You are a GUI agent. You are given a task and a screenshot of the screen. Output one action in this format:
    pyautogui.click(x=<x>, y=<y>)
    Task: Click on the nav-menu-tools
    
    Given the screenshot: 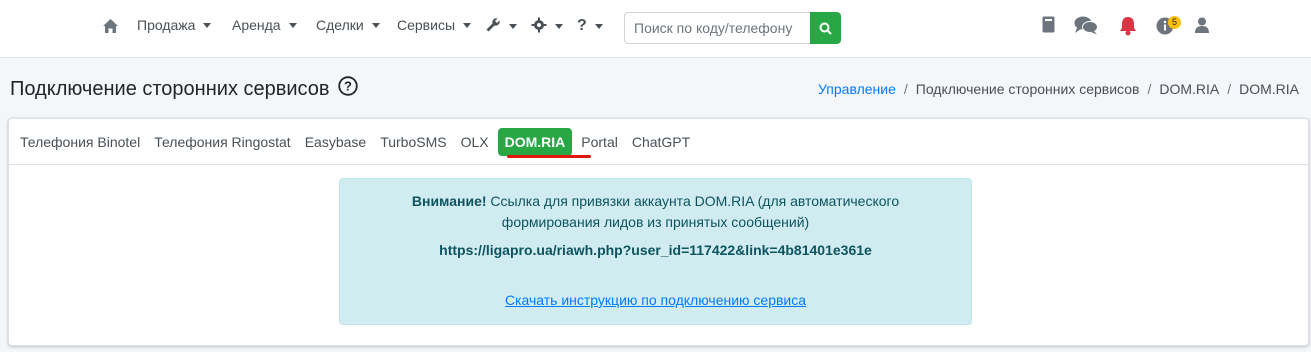 What is the action you would take?
    pyautogui.click(x=501, y=26)
    